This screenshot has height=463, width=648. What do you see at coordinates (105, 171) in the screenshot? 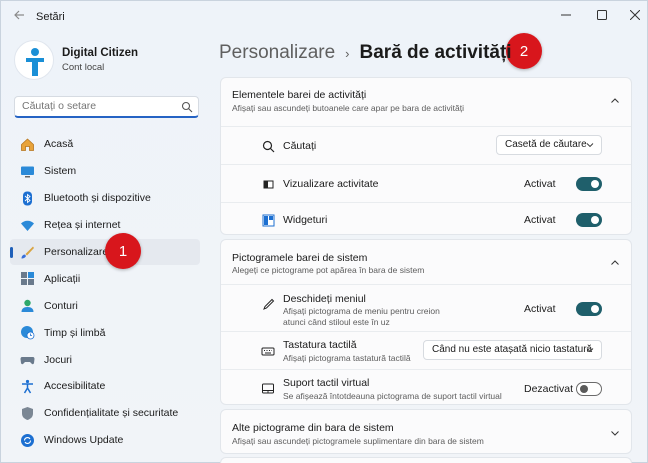
I see `sidebar-item-system: Sistem` at bounding box center [105, 171].